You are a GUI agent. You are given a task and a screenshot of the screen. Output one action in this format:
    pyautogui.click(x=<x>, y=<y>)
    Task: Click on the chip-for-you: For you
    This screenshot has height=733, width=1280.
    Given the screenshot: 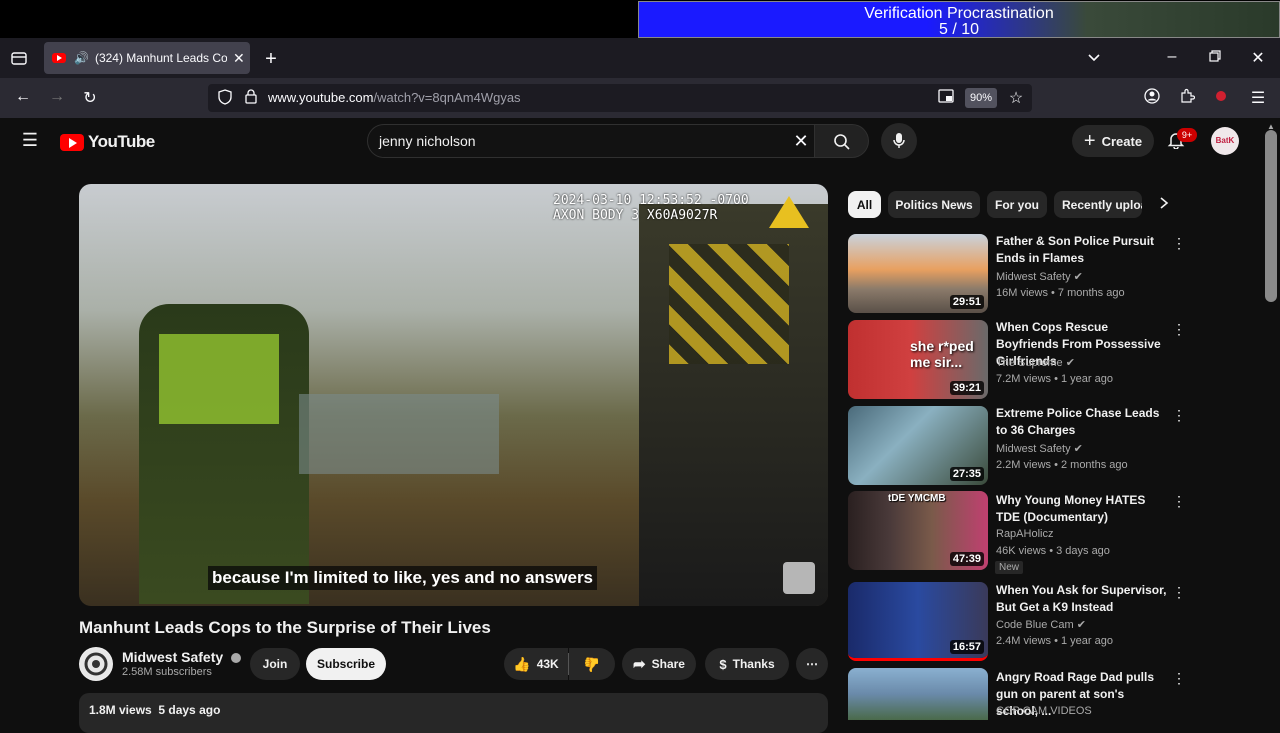 What is the action you would take?
    pyautogui.click(x=1017, y=204)
    